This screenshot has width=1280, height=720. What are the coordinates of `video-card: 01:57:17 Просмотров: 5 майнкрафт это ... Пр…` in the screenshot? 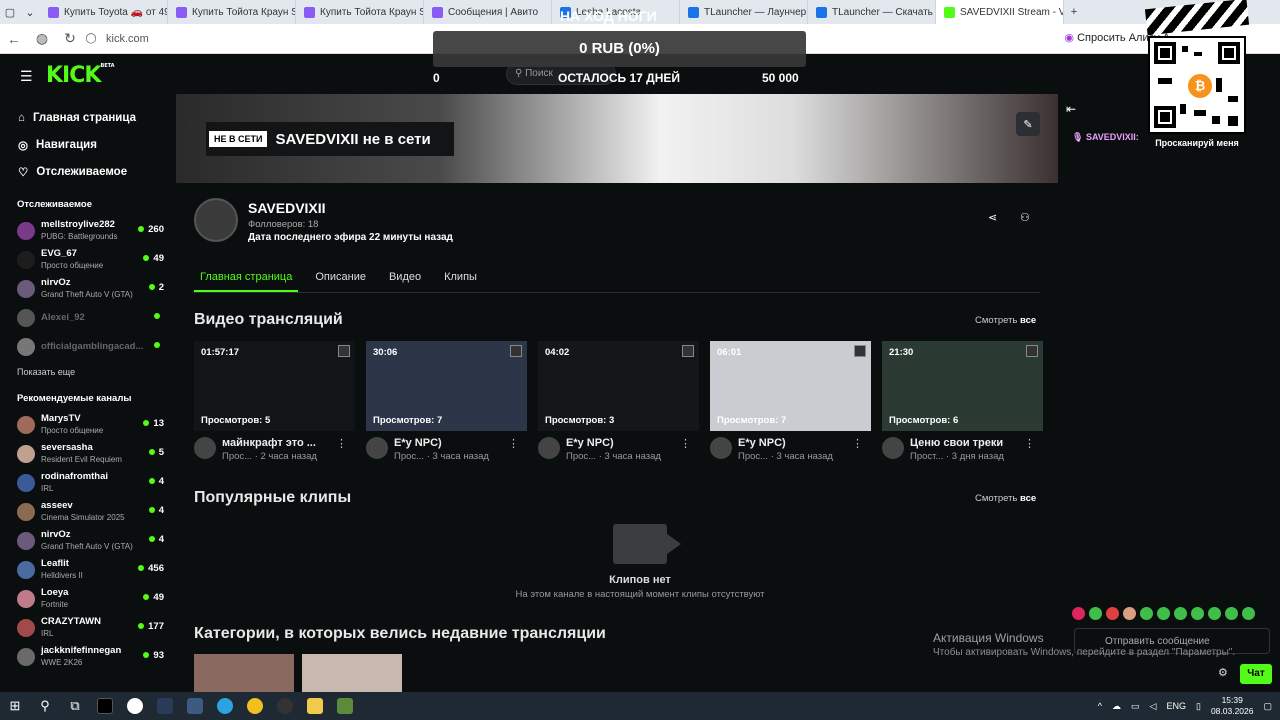 It's located at (274, 402).